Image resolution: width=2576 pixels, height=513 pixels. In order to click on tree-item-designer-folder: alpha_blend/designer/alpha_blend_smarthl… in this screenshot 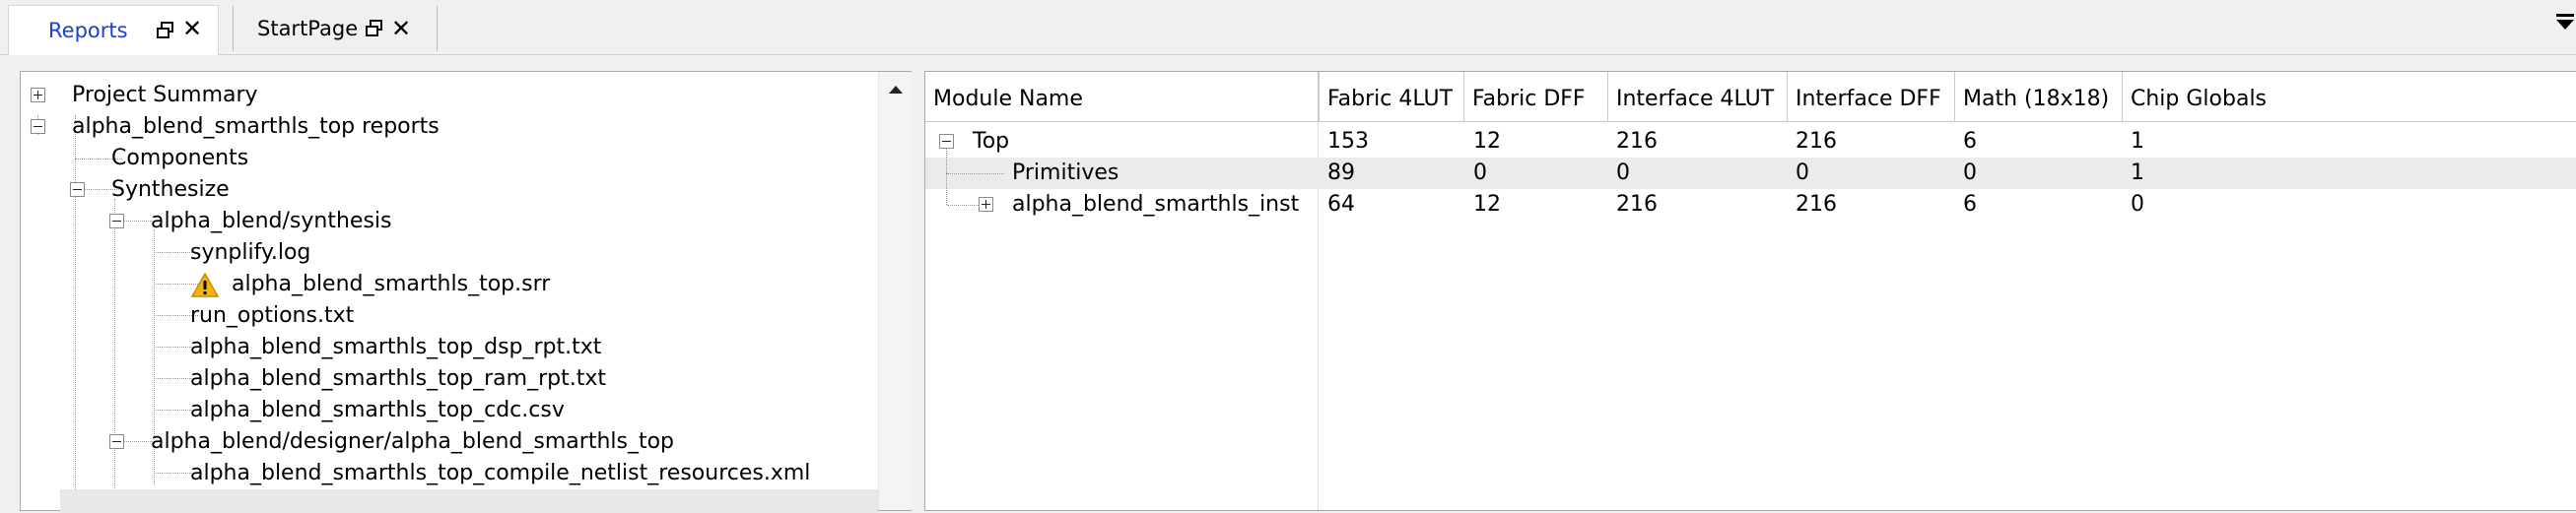, I will do `click(412, 442)`.